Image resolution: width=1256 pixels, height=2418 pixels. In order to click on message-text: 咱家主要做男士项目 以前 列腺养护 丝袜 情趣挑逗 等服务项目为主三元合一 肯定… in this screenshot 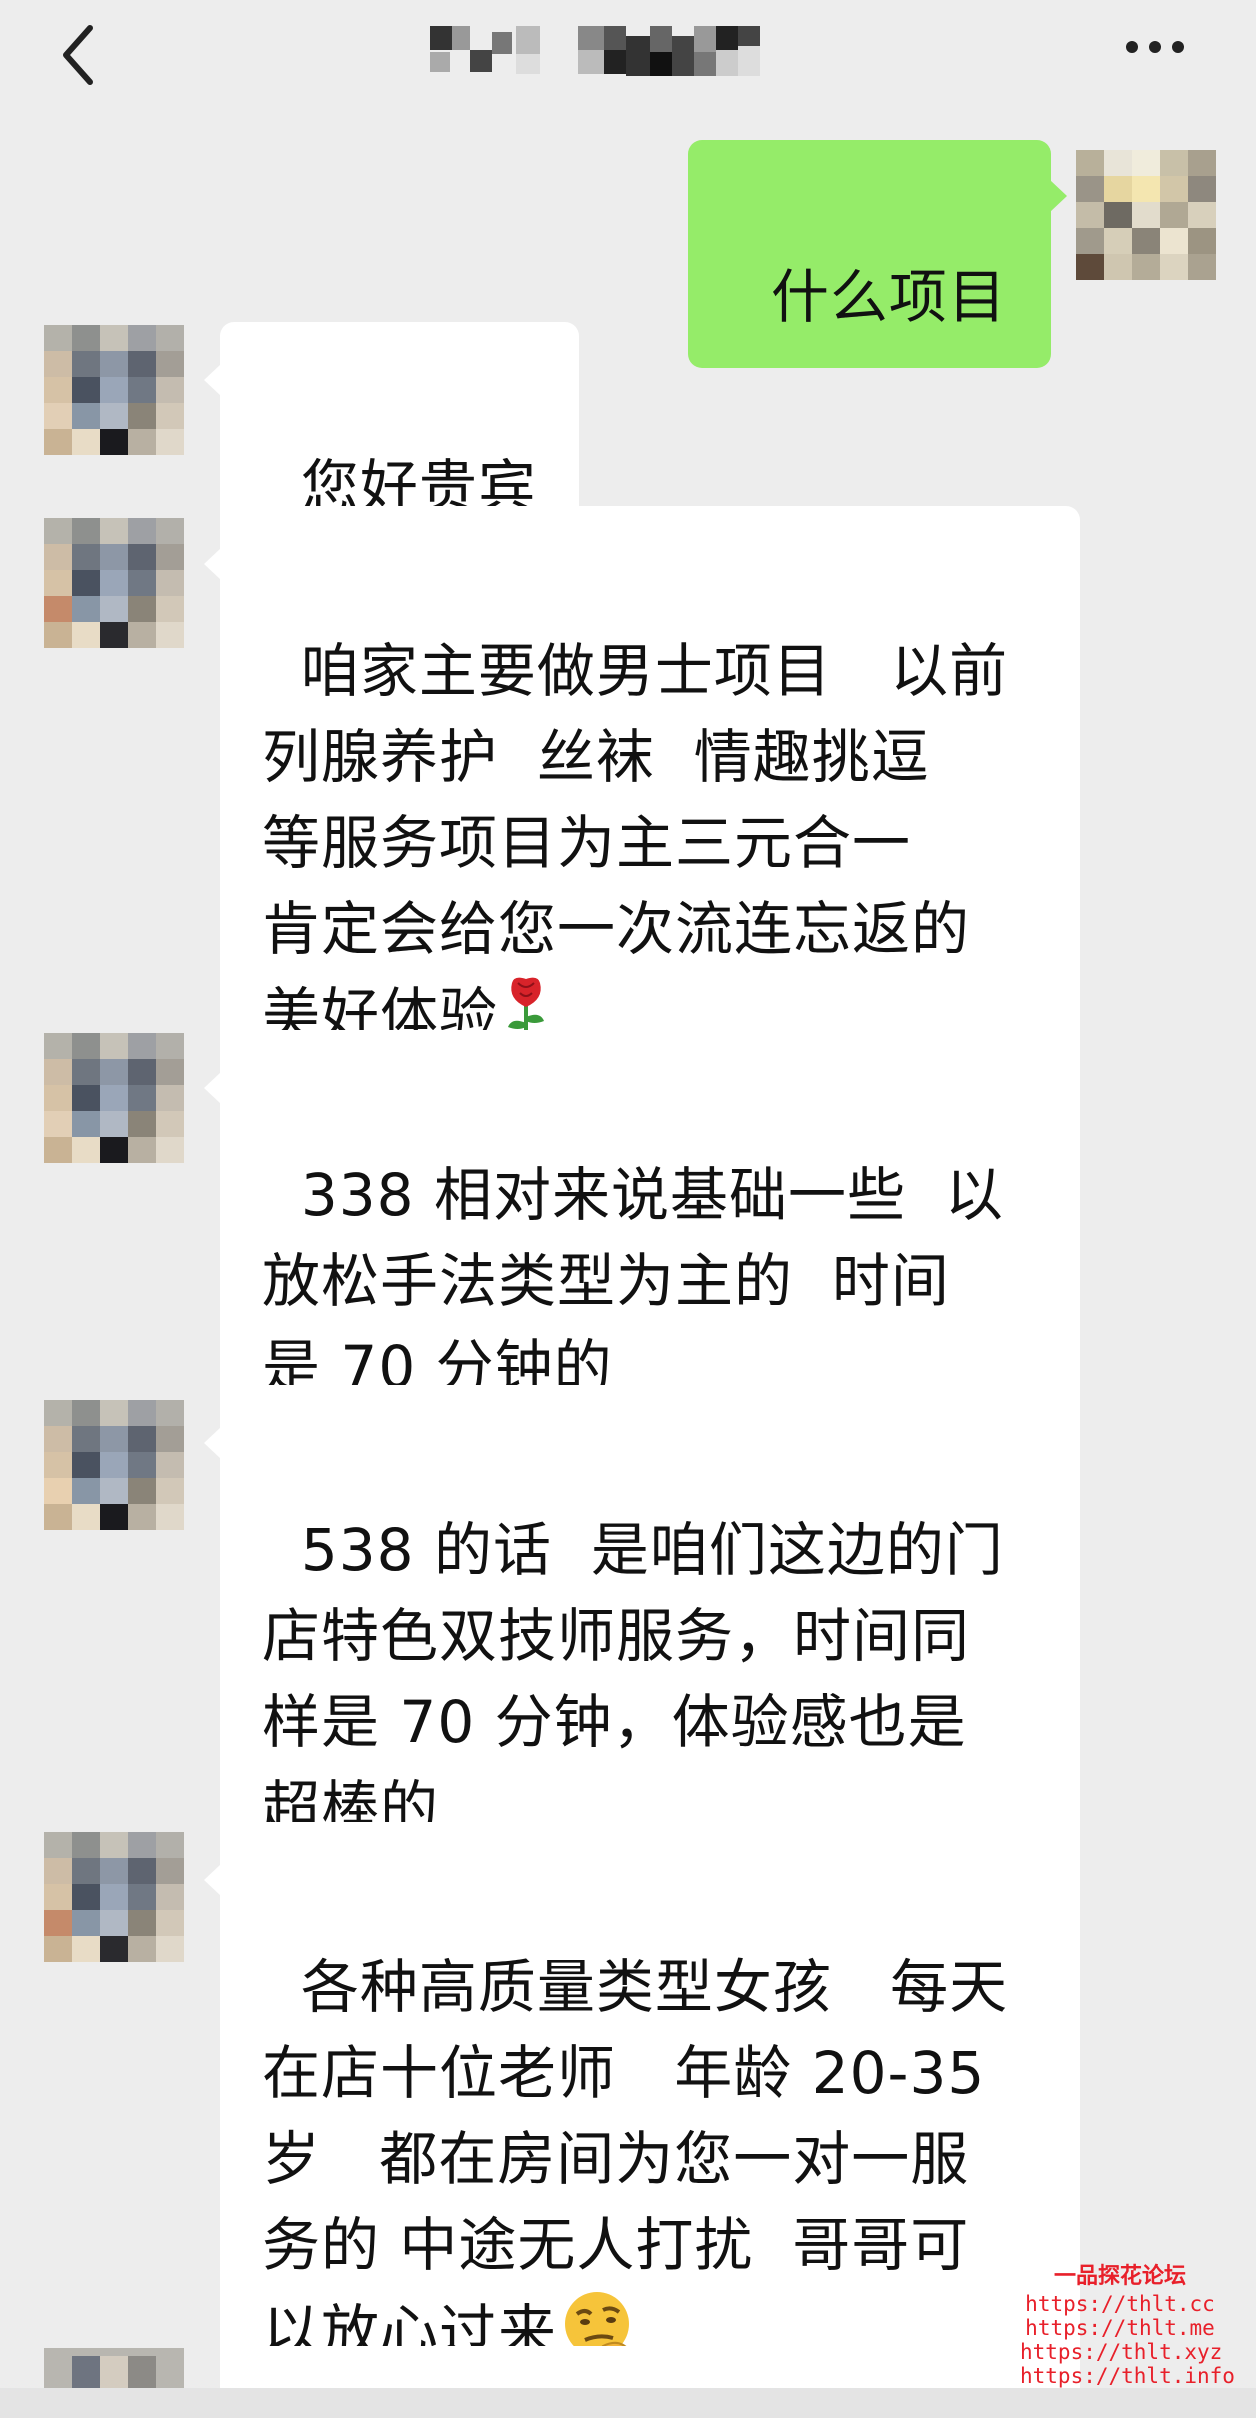, I will do `click(635, 843)`.